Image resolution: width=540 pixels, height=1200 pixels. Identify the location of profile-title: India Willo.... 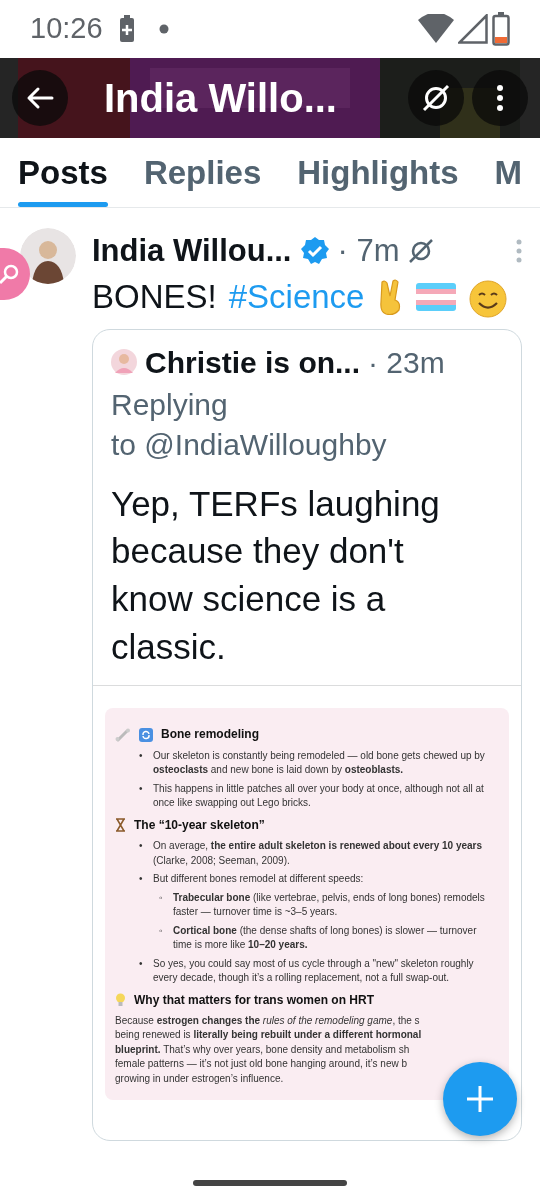
(220, 98).